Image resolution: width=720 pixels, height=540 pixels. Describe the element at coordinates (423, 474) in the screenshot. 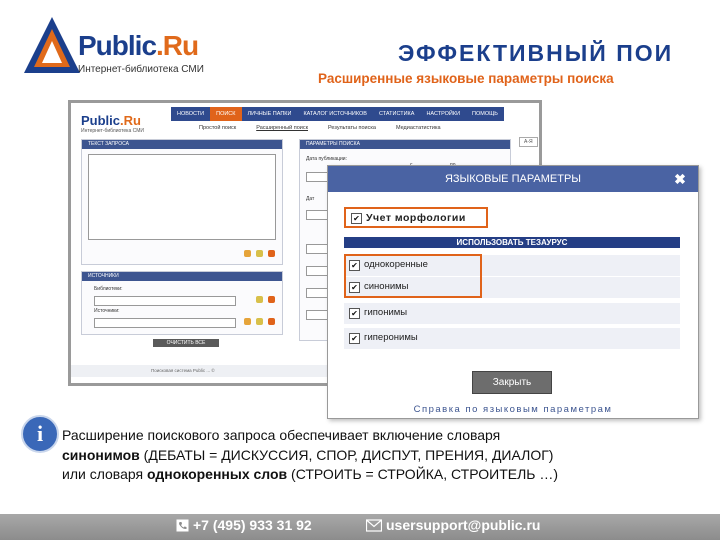

I see `info-line-3-rest: (СТРОИТЬ = СТРОЙКА, СТРОИТЕЛЬ …)` at that location.